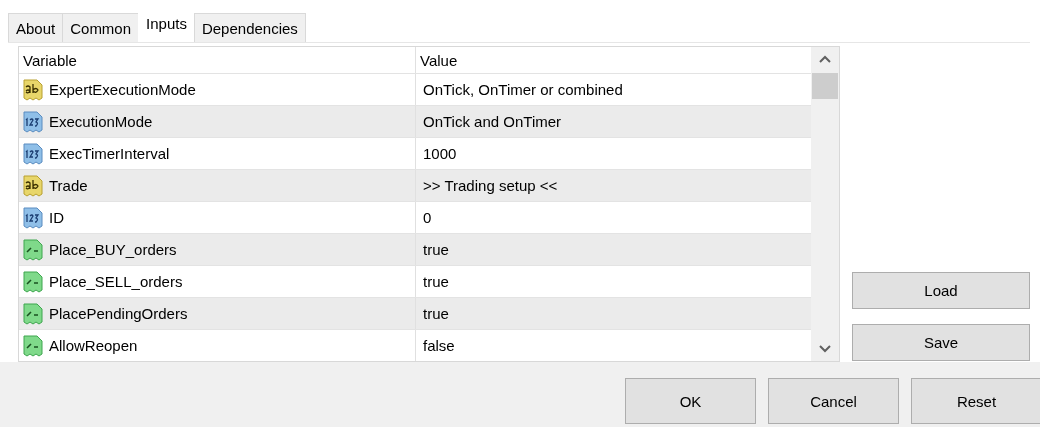 The height and width of the screenshot is (427, 1040). Describe the element at coordinates (975, 401) in the screenshot. I see `dialog-button: Reset` at that location.